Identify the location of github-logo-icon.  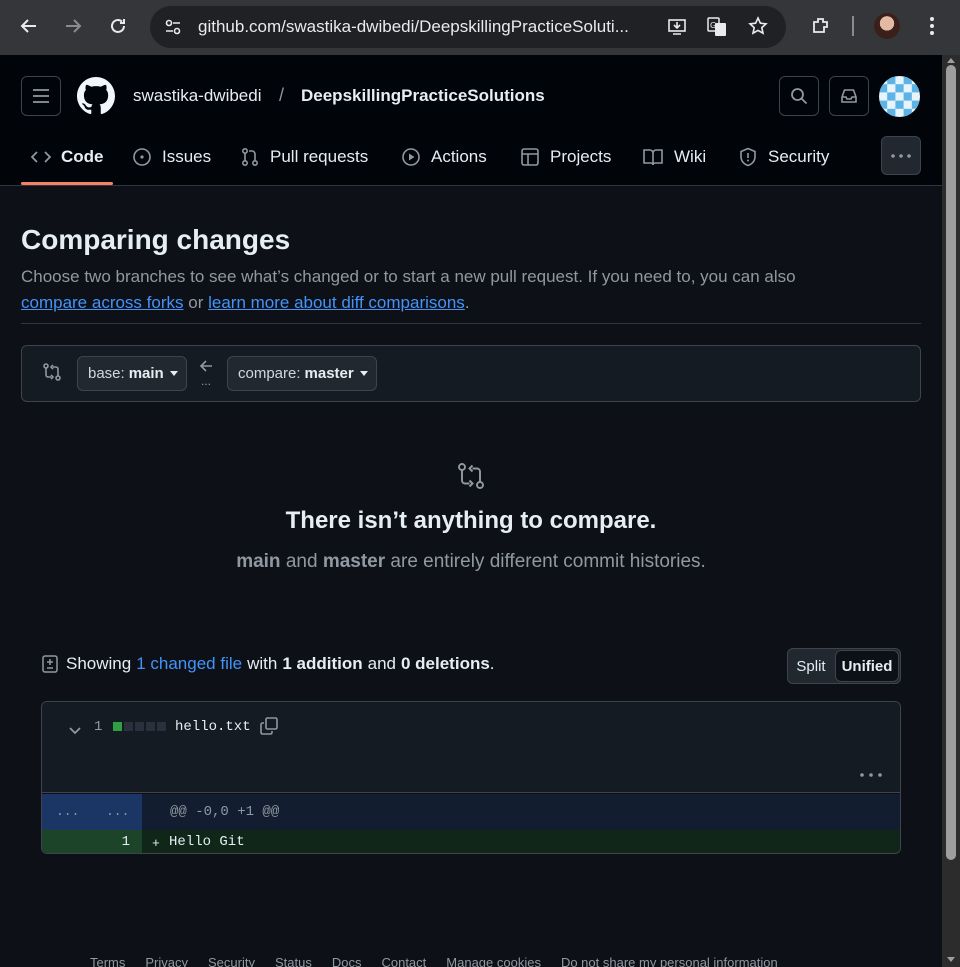
(96, 98).